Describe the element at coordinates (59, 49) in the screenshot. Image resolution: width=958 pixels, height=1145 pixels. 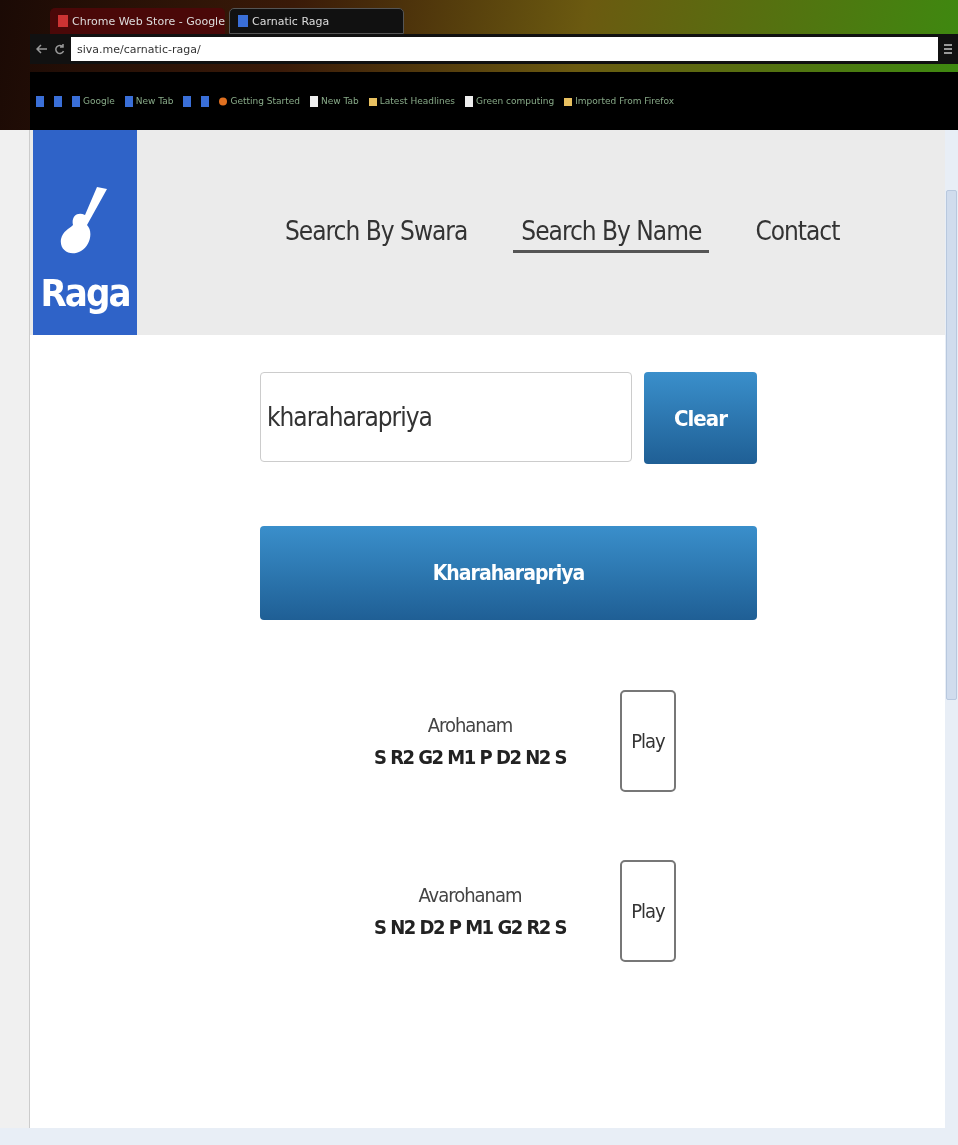
I see `reload-icon` at that location.